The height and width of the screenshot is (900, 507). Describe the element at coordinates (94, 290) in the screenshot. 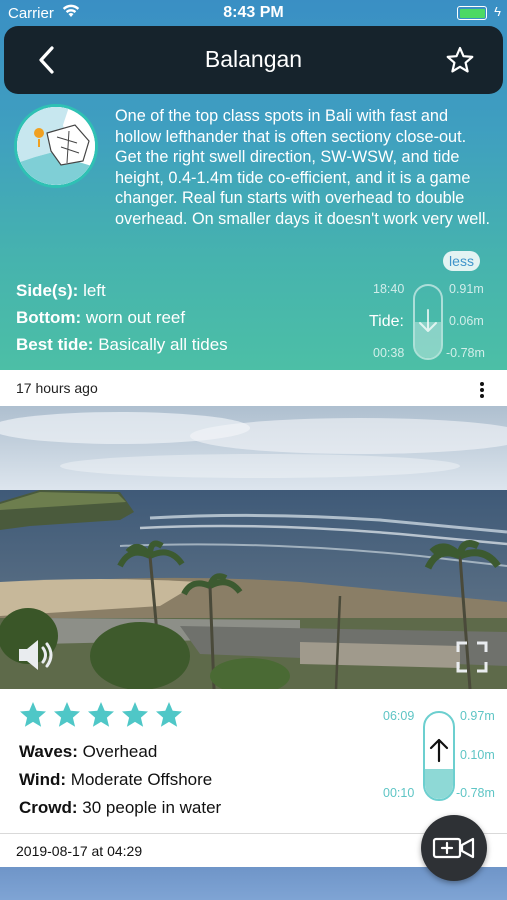

I see `sides-value: left` at that location.